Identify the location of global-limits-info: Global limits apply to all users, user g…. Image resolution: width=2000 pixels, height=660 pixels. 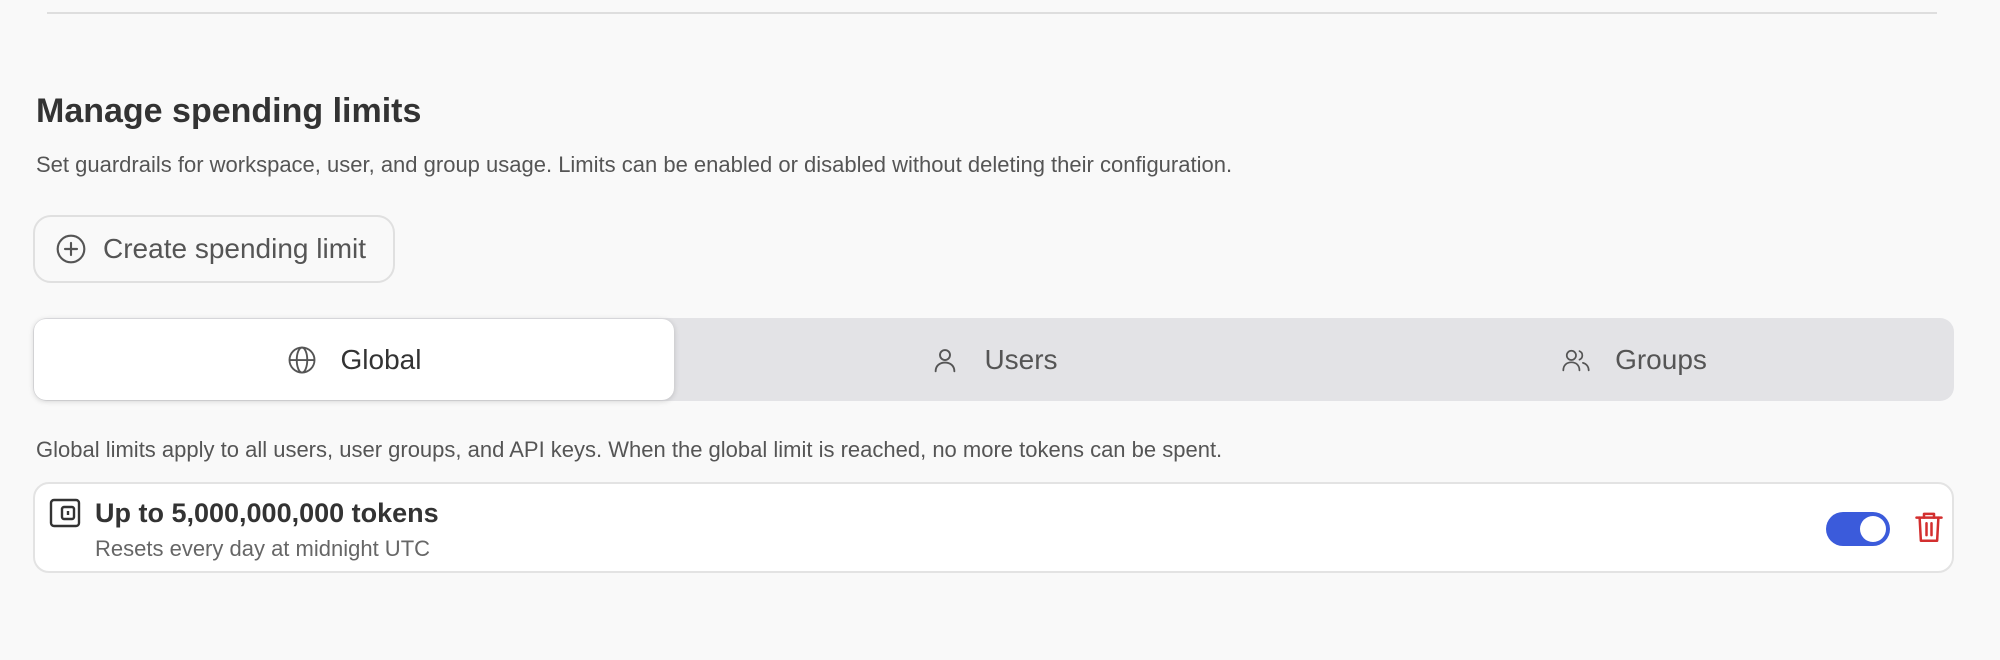
(629, 449).